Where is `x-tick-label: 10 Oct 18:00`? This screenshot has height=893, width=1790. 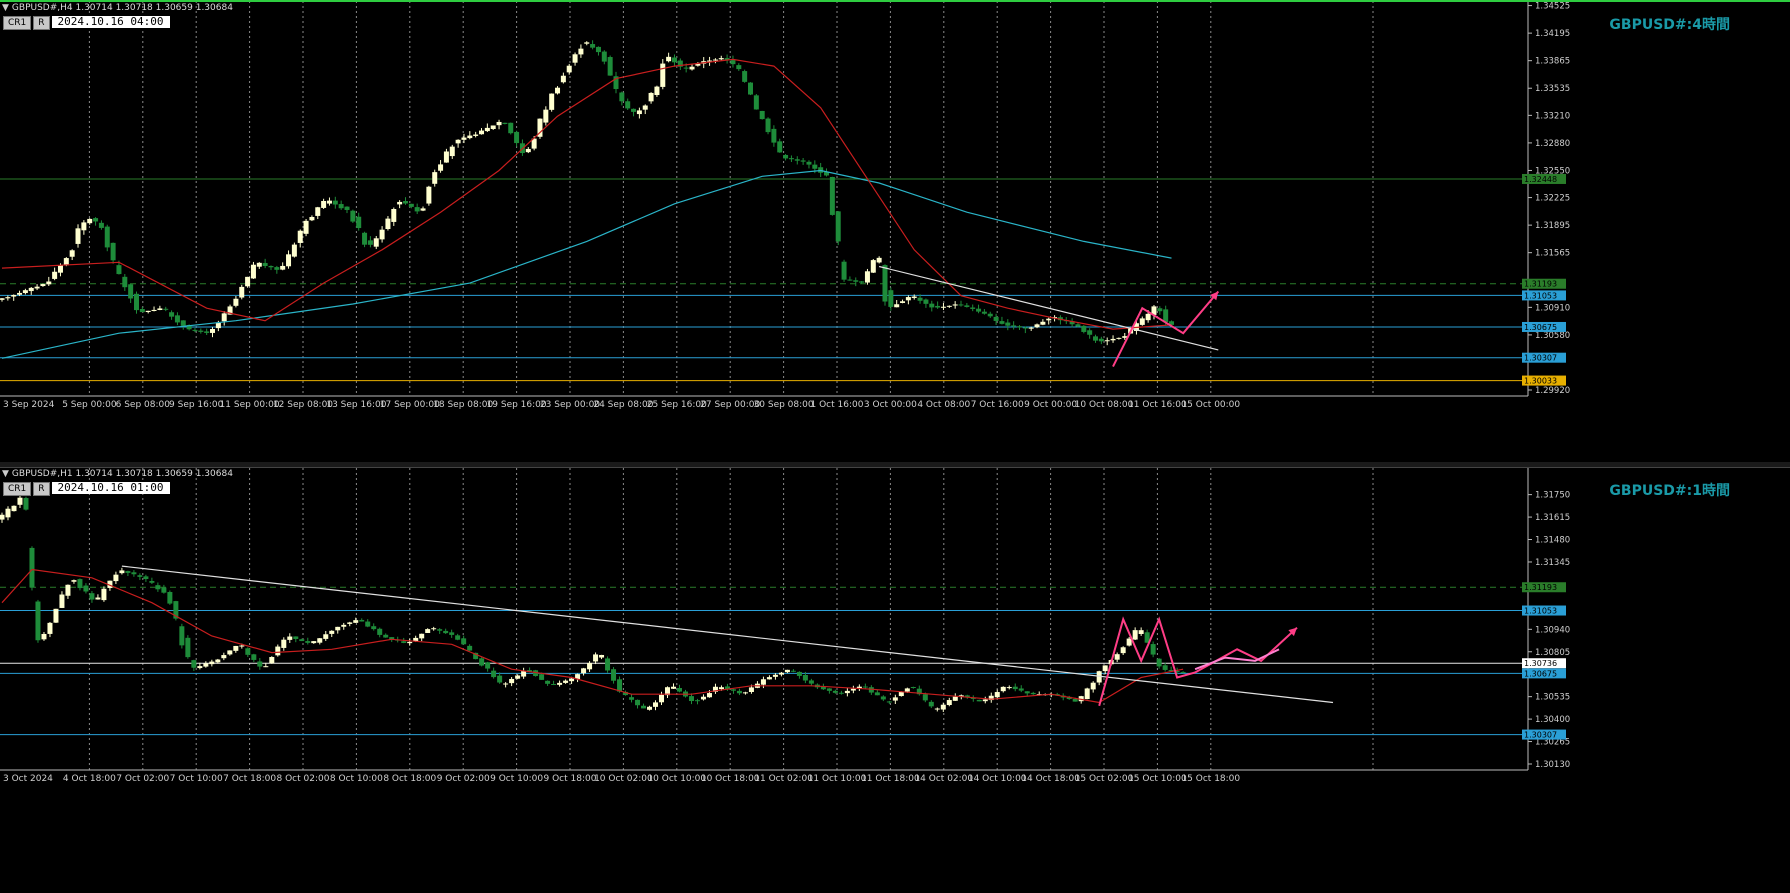 x-tick-label: 10 Oct 18:00 is located at coordinates (730, 779).